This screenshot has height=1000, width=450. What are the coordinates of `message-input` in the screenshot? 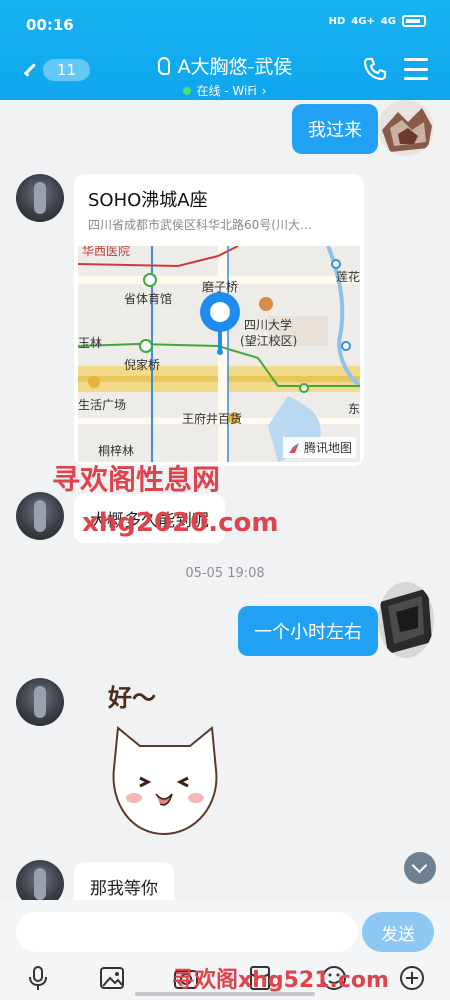 It's located at (187, 932).